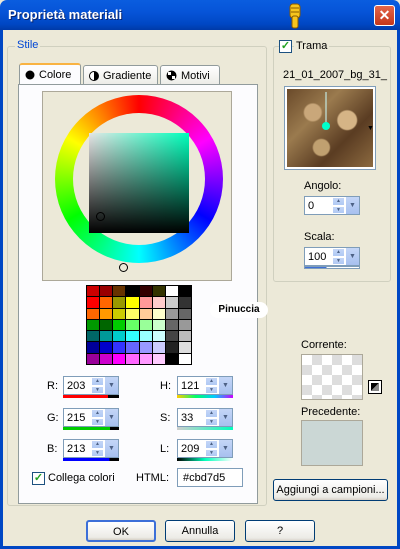 The image size is (400, 549). Describe the element at coordinates (121, 531) in the screenshot. I see `ok-button: OK` at that location.